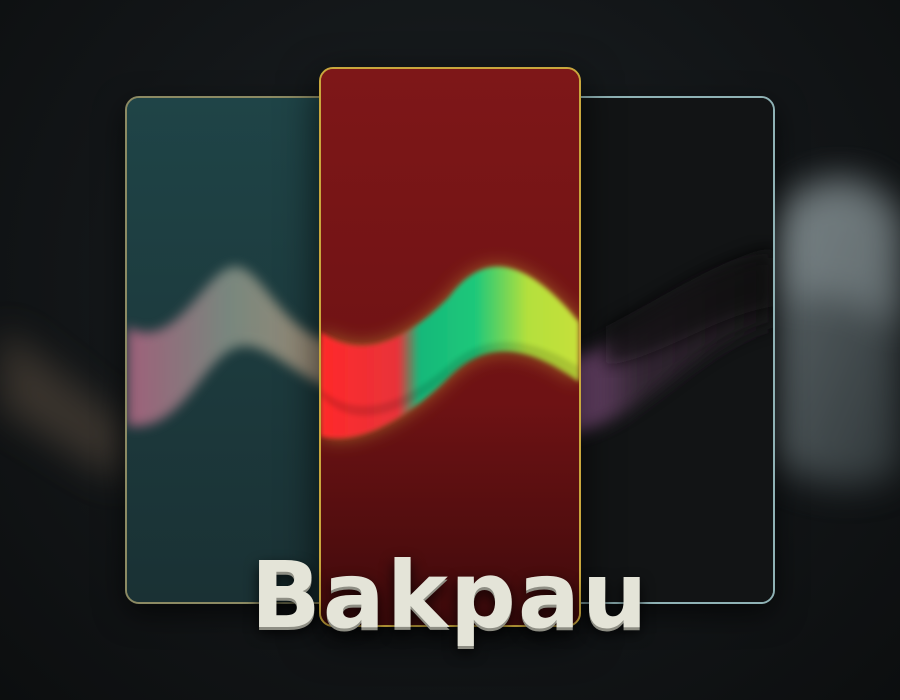  I want to click on brand-title: Bakpau, so click(450, 595).